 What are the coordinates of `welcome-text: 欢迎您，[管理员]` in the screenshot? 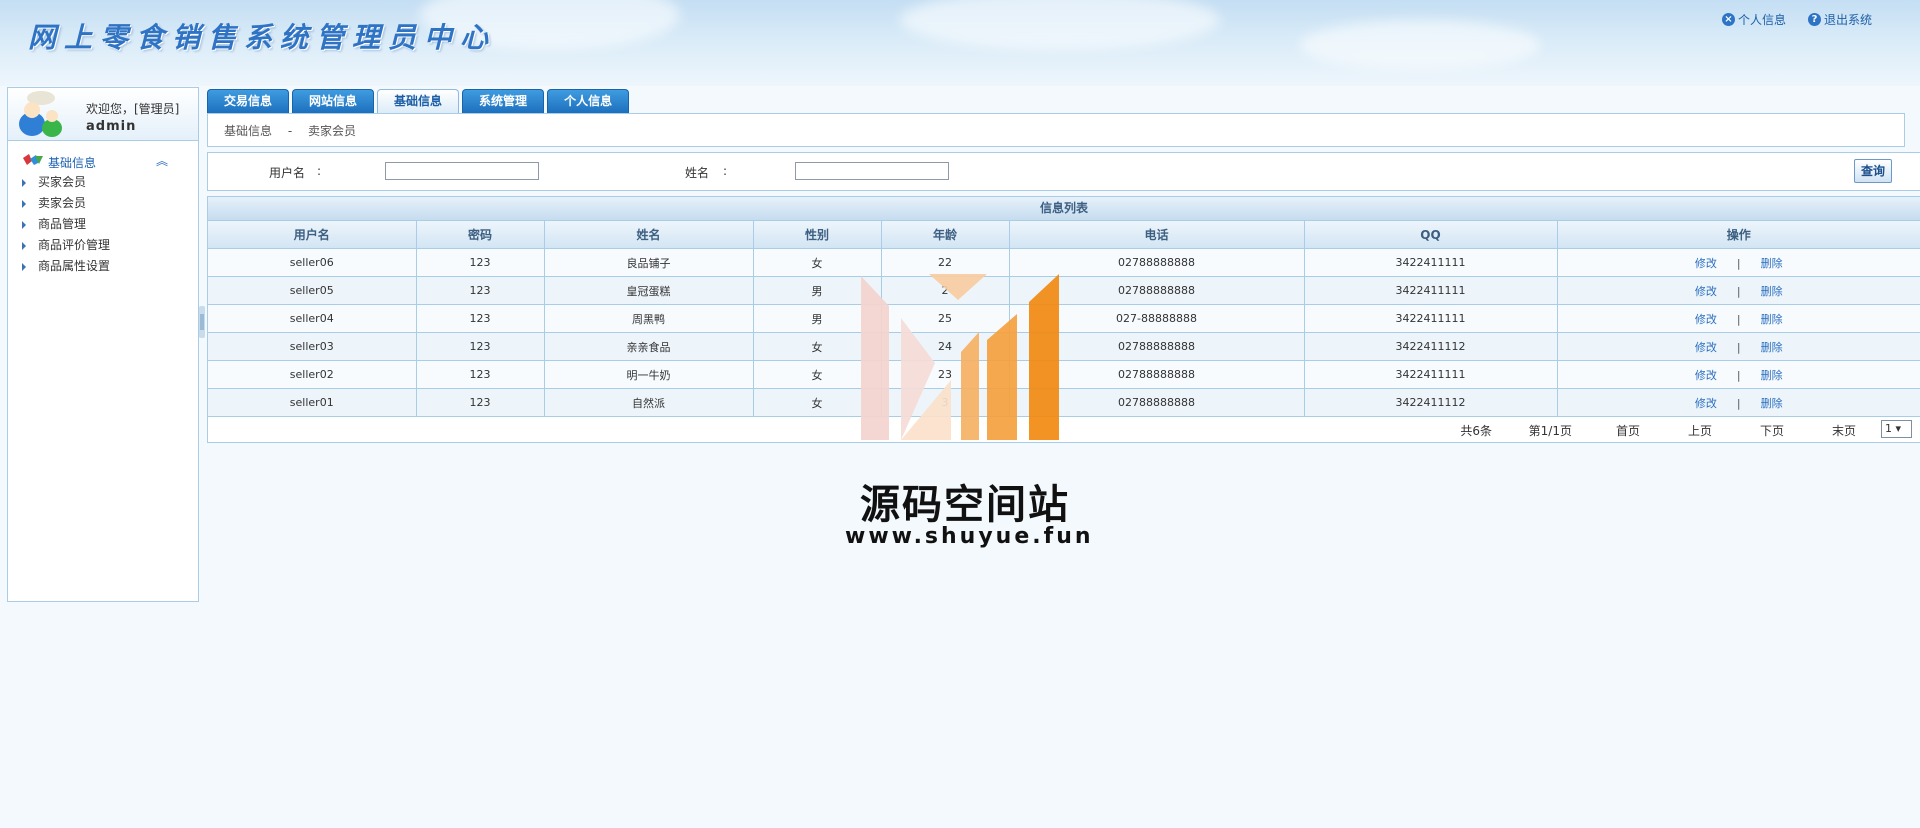 It's located at (133, 109).